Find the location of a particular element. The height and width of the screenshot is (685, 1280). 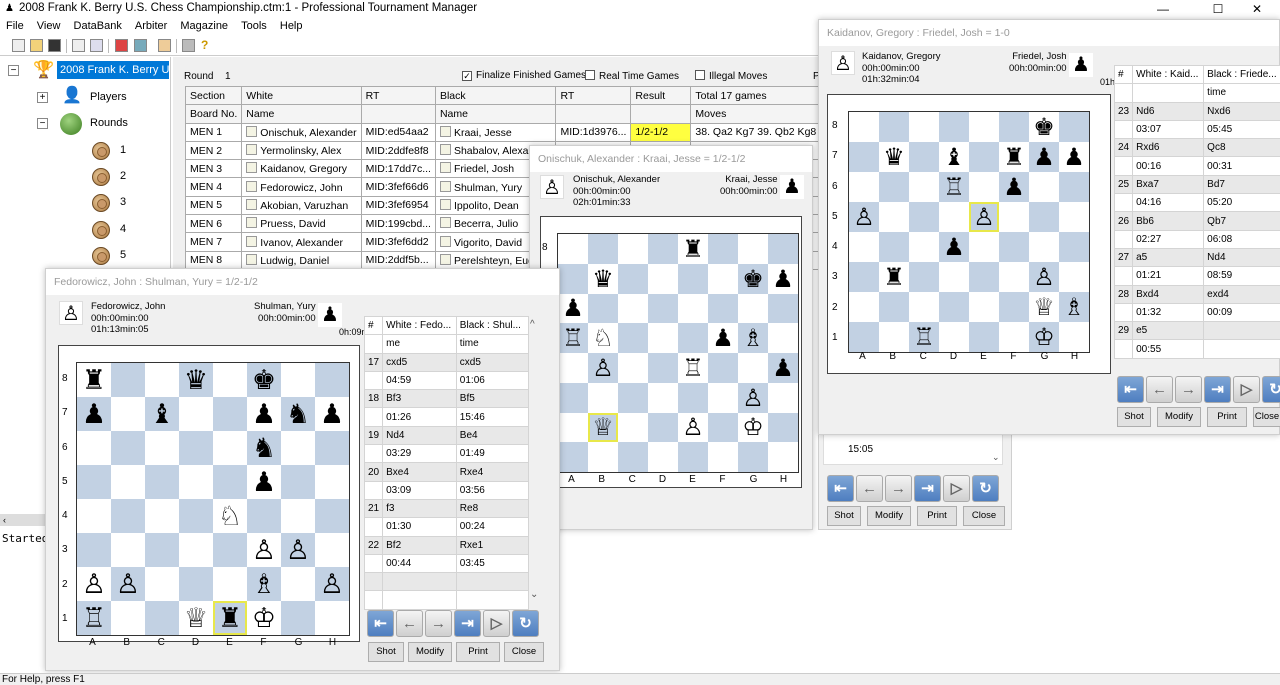

cell-white-rt: MID:ed54aa2 is located at coordinates (398, 132).